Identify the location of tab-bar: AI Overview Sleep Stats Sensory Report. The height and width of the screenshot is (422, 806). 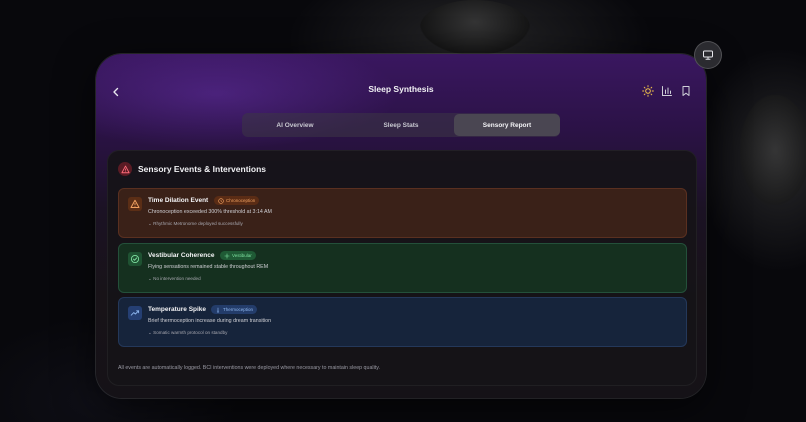
(401, 125).